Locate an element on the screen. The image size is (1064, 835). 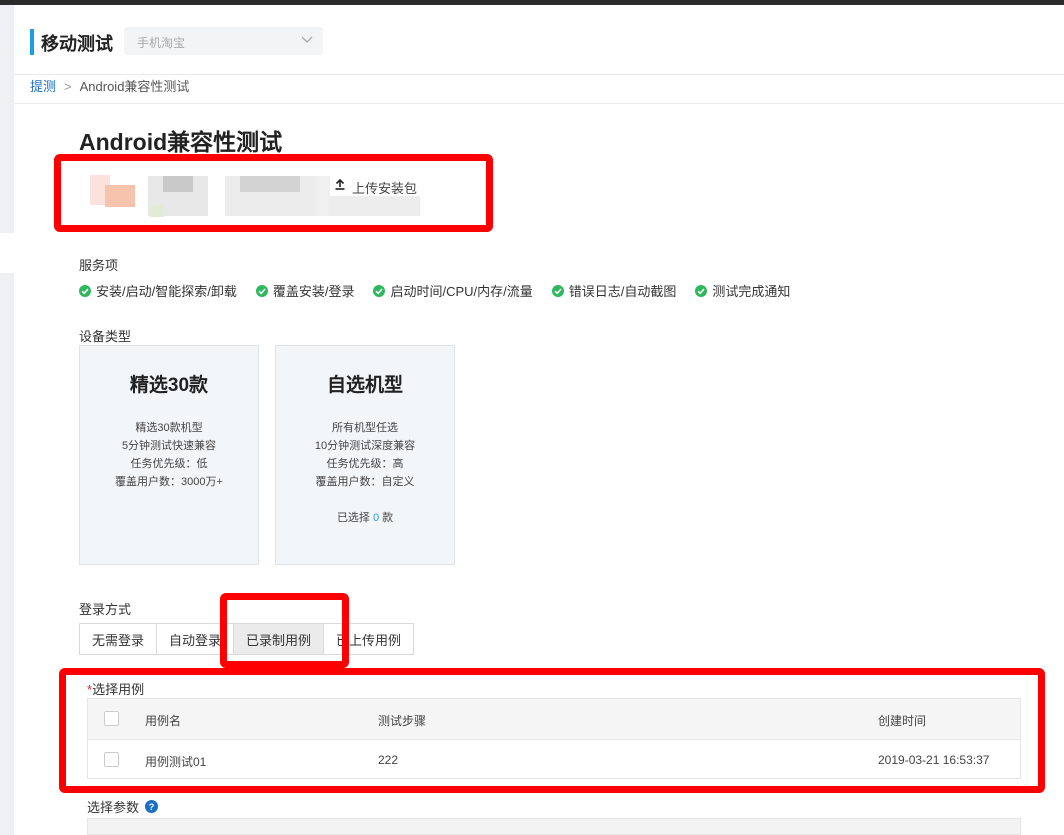
service-item-label: 安装/启动/智能探索/卸载 is located at coordinates (166, 291).